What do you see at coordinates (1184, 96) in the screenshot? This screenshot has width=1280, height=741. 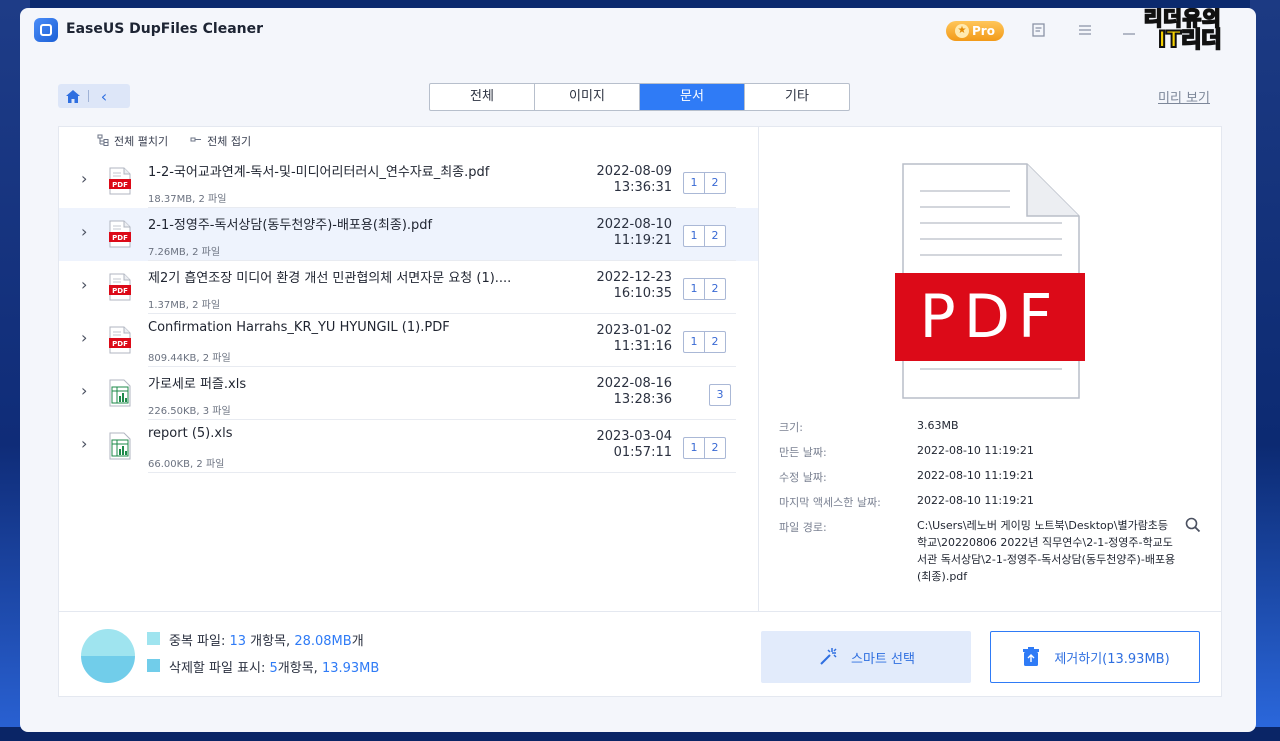 I see `preview-link: 미리 보기` at bounding box center [1184, 96].